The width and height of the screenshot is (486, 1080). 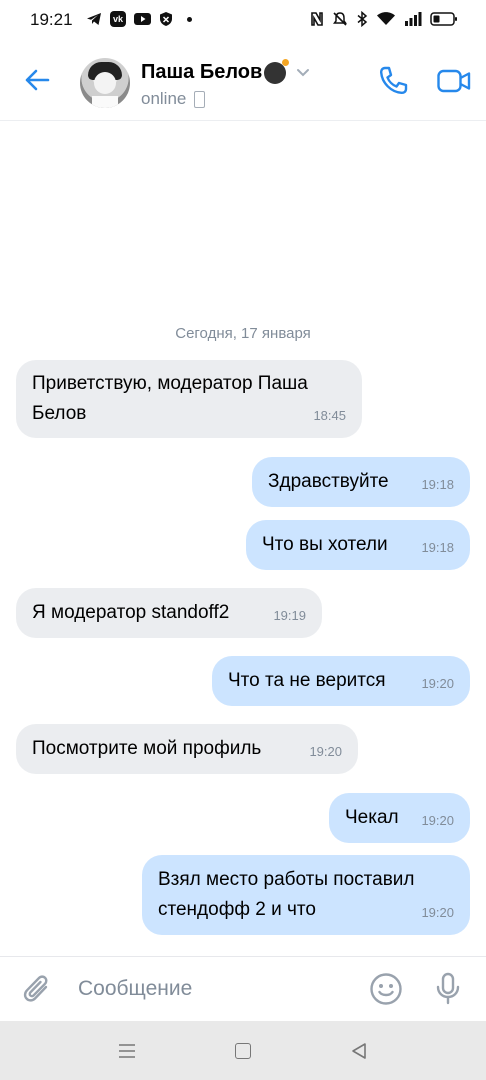 I want to click on recent-apps-icon, so click(x=127, y=1051).